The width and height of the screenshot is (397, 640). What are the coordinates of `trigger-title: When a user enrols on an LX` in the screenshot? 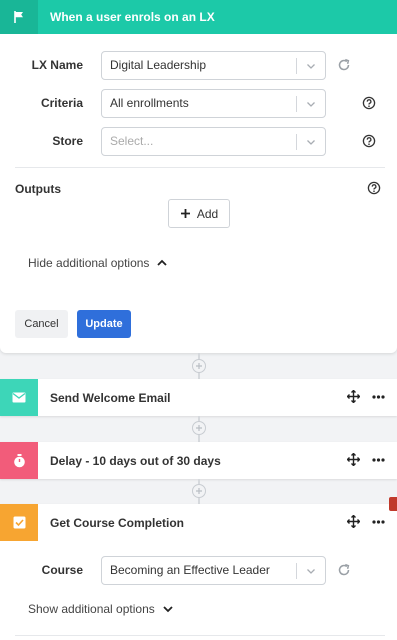 It's located at (132, 17).